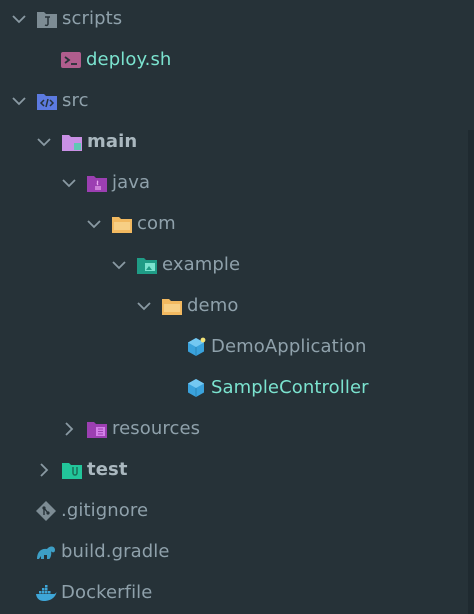  I want to click on tree-item-label: deploy.sh, so click(129, 59).